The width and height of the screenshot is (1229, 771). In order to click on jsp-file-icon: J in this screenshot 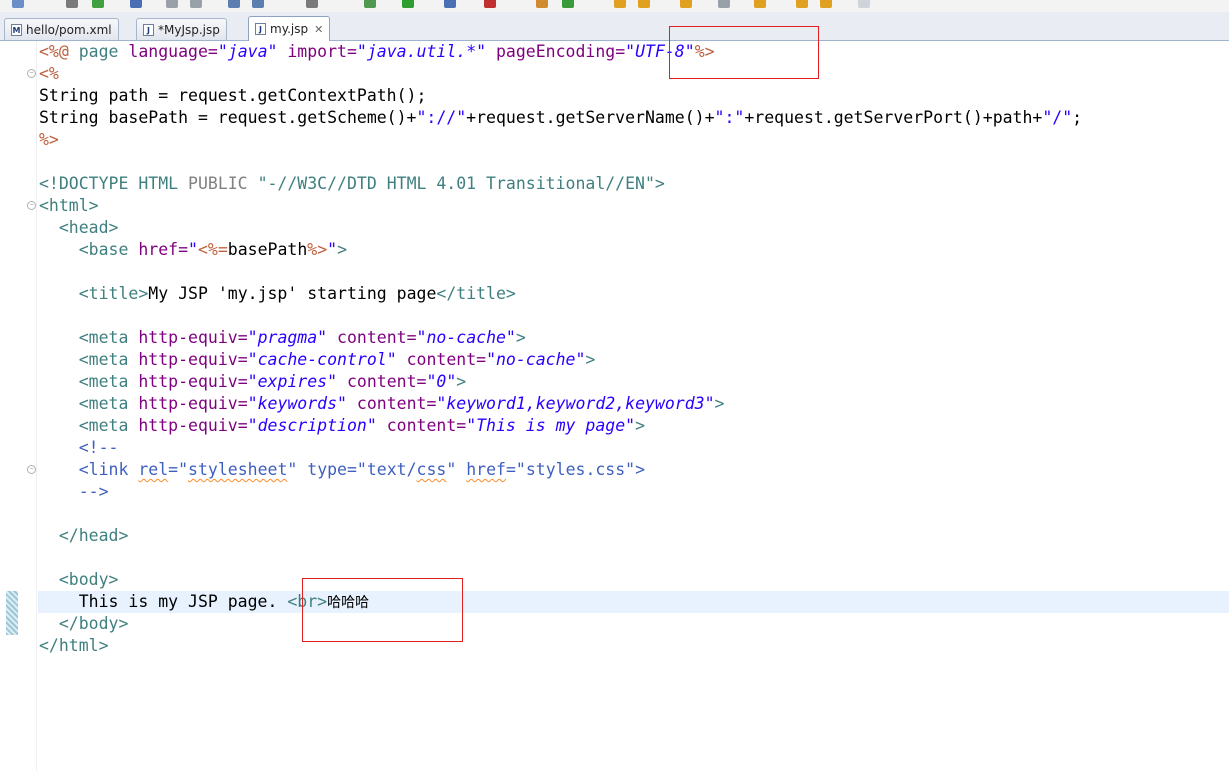, I will do `click(148, 29)`.